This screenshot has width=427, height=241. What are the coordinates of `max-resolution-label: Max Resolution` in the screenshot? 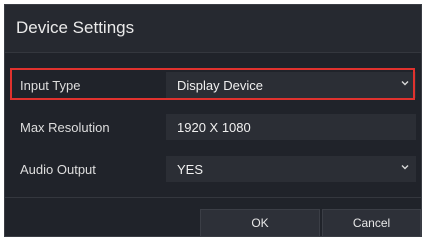 It's located at (65, 127).